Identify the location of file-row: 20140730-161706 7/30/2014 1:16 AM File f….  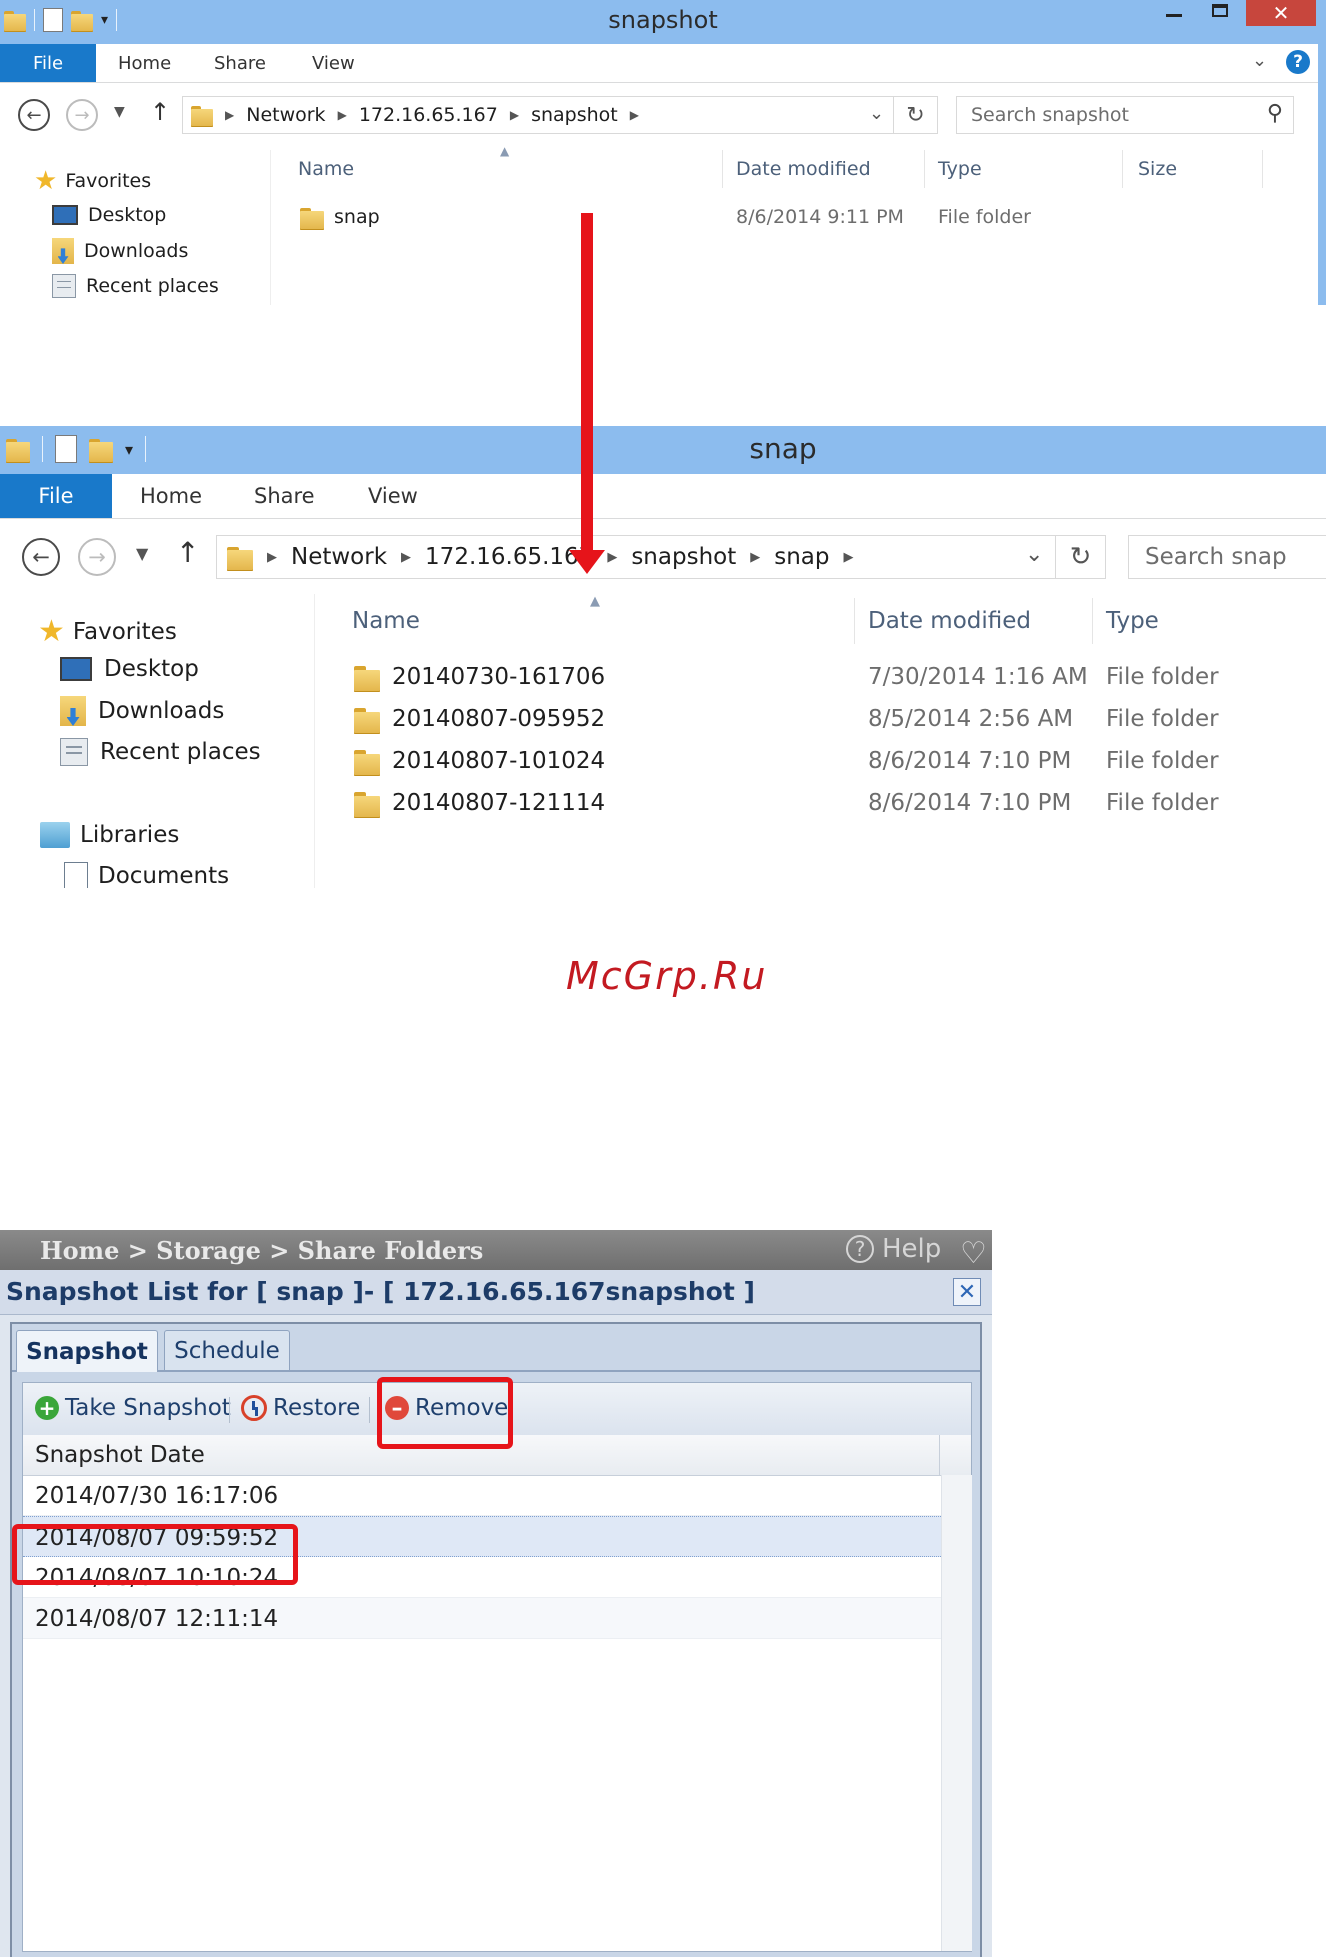
(832, 679).